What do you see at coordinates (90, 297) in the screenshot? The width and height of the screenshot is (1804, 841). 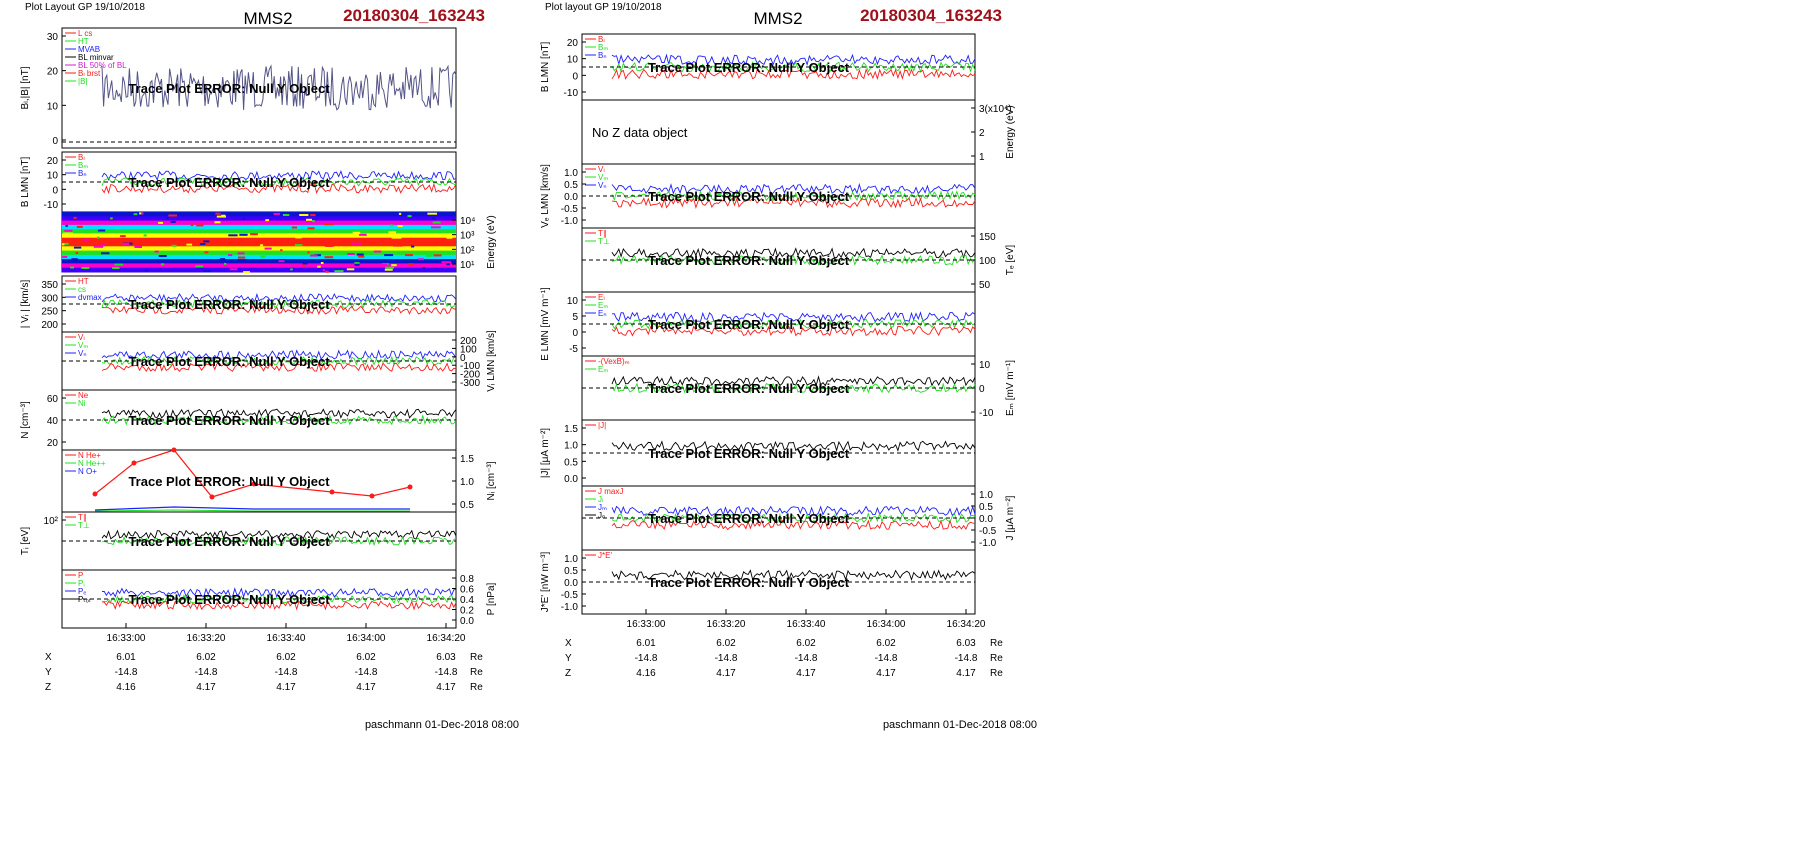 I see `legend-entry: dvmax` at bounding box center [90, 297].